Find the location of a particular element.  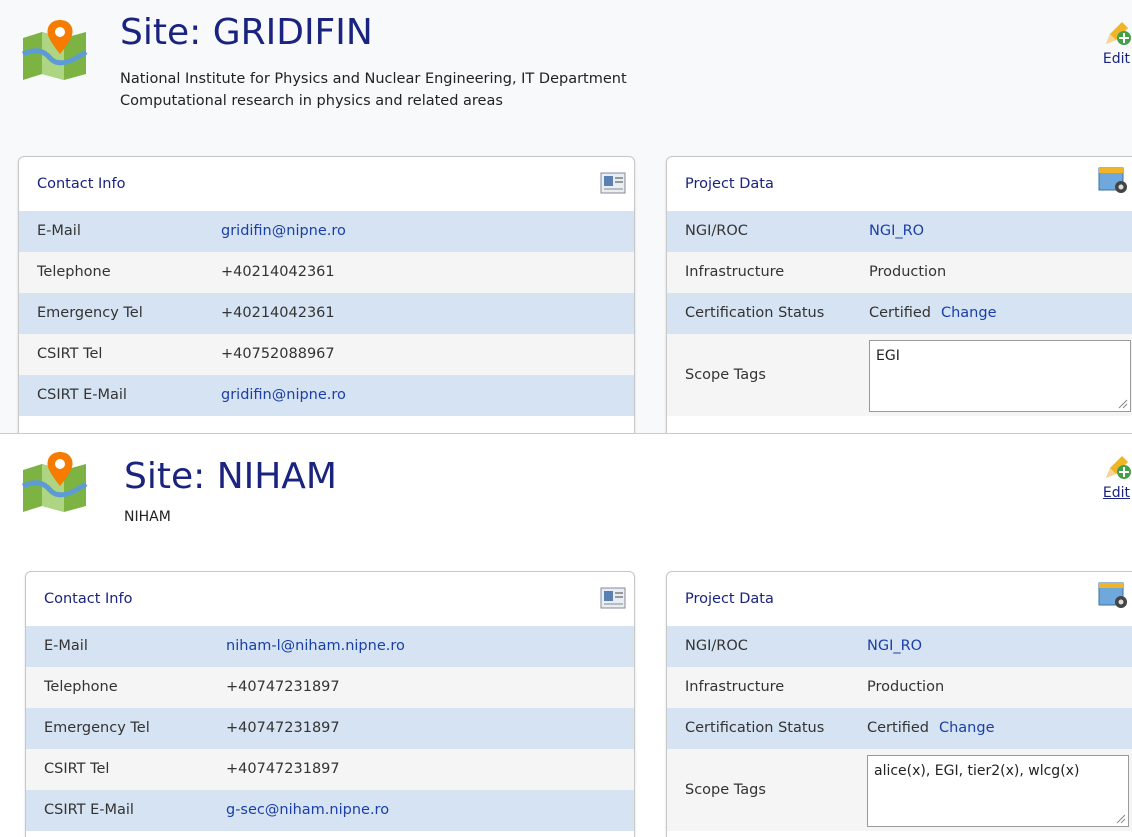

contact-row-emergency-tel: Emergency Tel +40214042361 is located at coordinates (326, 313).